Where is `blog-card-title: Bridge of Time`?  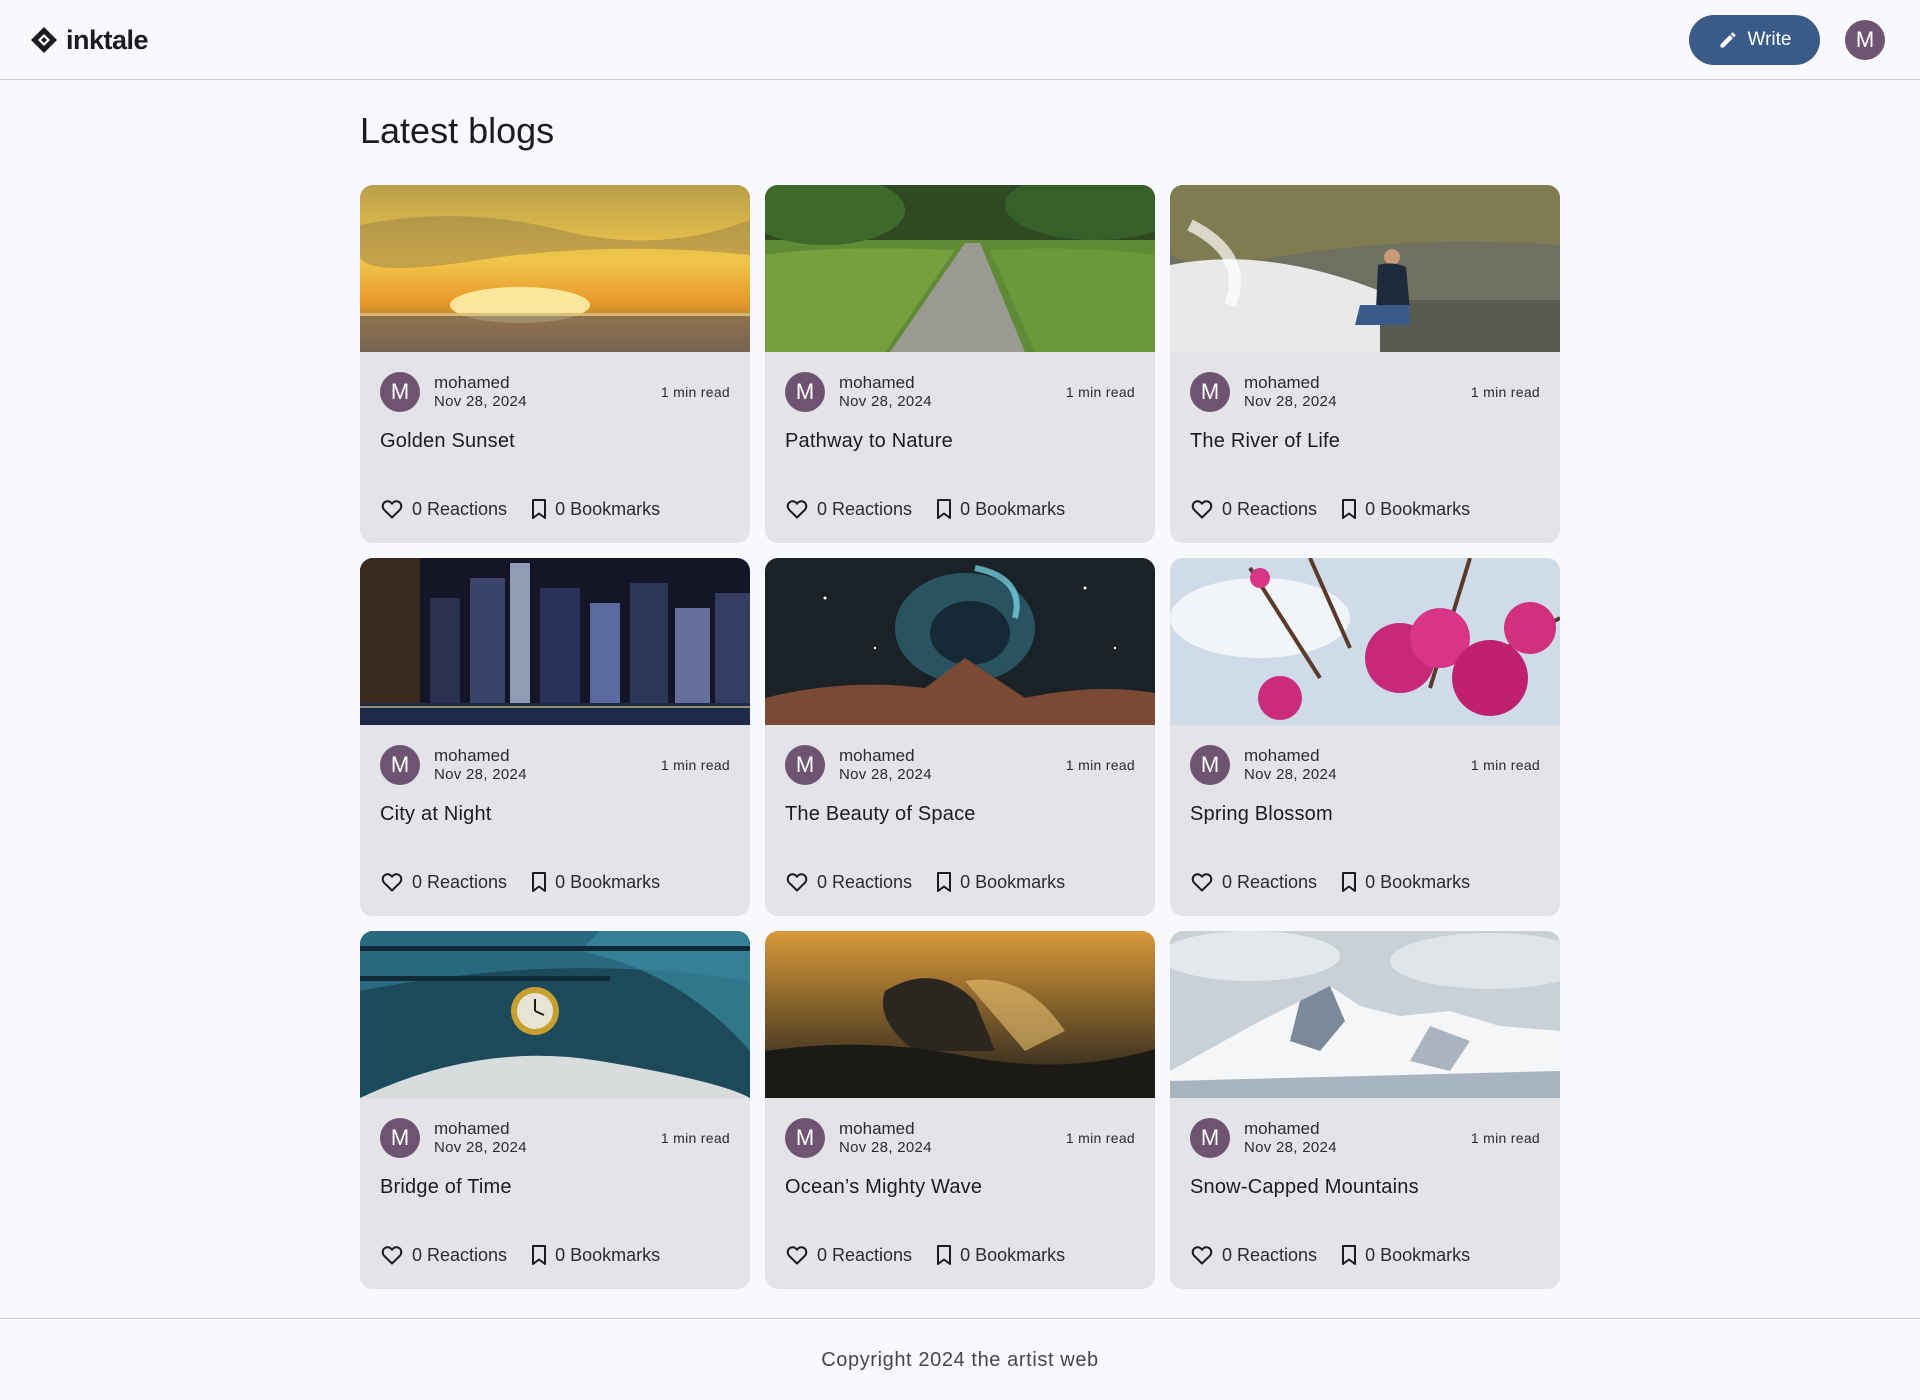 blog-card-title: Bridge of Time is located at coordinates (446, 1187).